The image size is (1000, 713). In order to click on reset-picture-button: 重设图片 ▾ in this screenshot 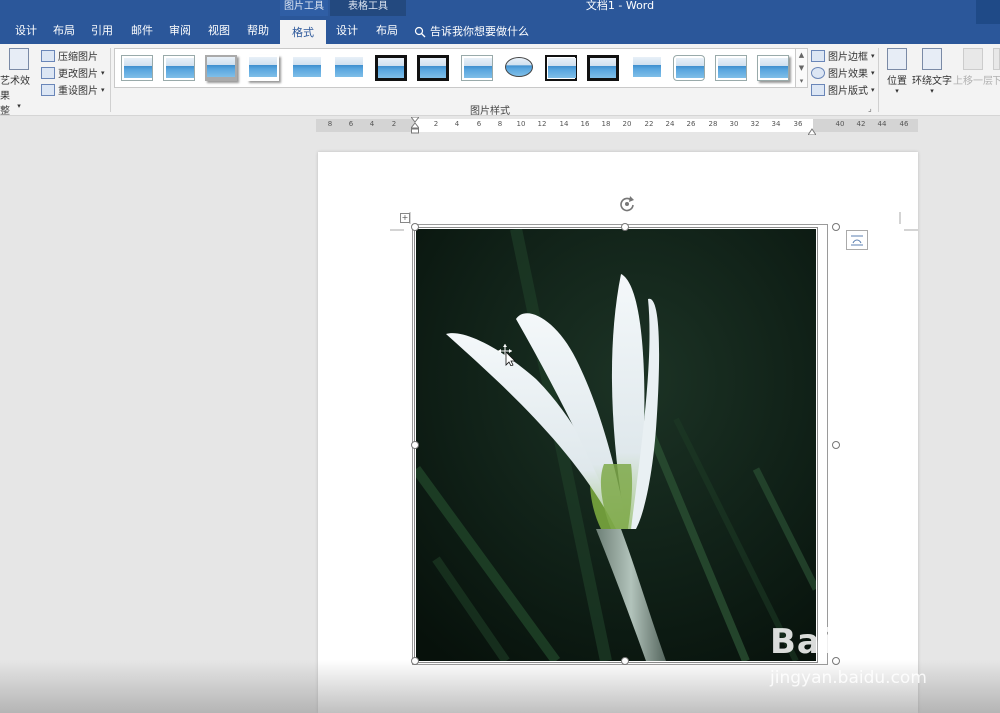, I will do `click(73, 89)`.